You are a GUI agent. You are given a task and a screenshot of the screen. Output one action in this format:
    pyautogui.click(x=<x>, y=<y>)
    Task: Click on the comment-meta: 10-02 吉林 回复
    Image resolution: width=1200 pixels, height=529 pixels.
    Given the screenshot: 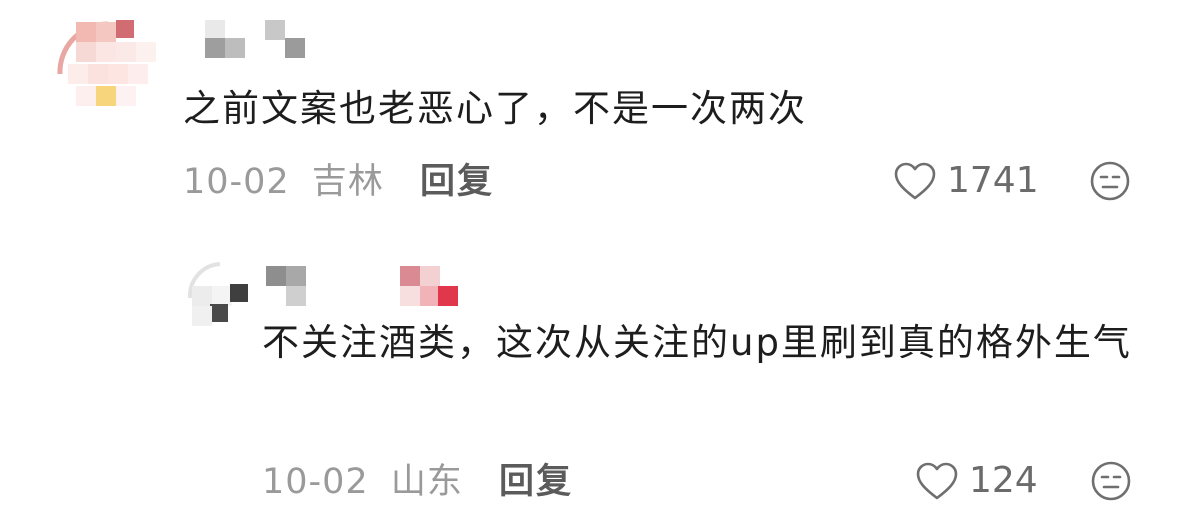 What is the action you would take?
    pyautogui.click(x=338, y=182)
    